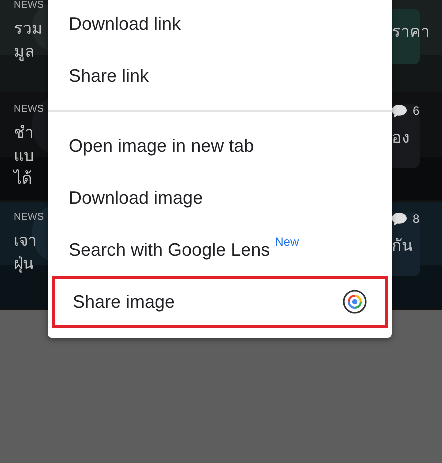  Describe the element at coordinates (220, 250) in the screenshot. I see `menu-item: Search with Google Lens $^{New}$` at that location.